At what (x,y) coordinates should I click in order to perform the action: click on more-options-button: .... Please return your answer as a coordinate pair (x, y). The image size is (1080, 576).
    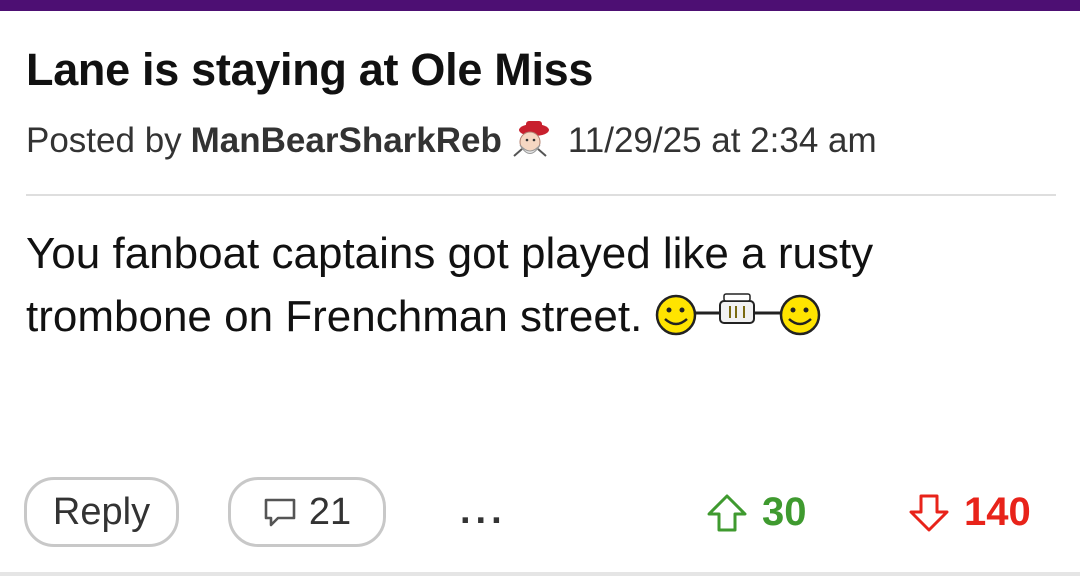
    Looking at the image, I should click on (483, 511).